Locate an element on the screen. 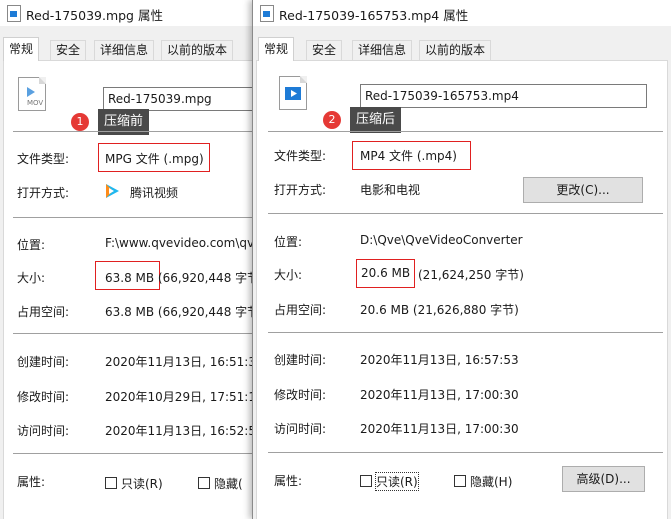  file-type-value: MPG 文件 (.mpg) is located at coordinates (154, 159).